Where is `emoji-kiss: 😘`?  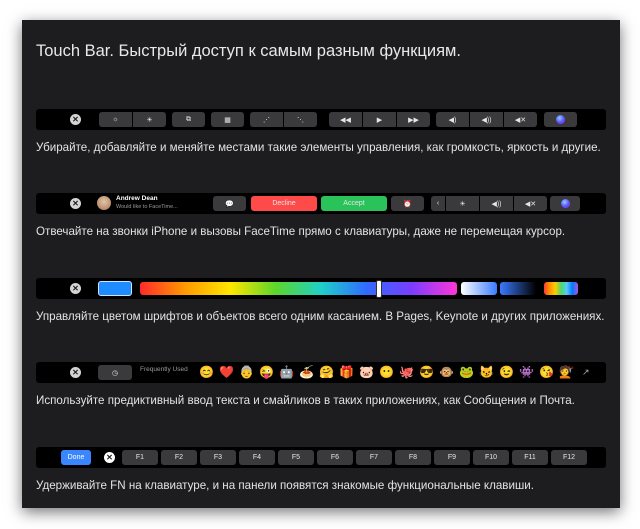
emoji-kiss: 😘 is located at coordinates (546, 372).